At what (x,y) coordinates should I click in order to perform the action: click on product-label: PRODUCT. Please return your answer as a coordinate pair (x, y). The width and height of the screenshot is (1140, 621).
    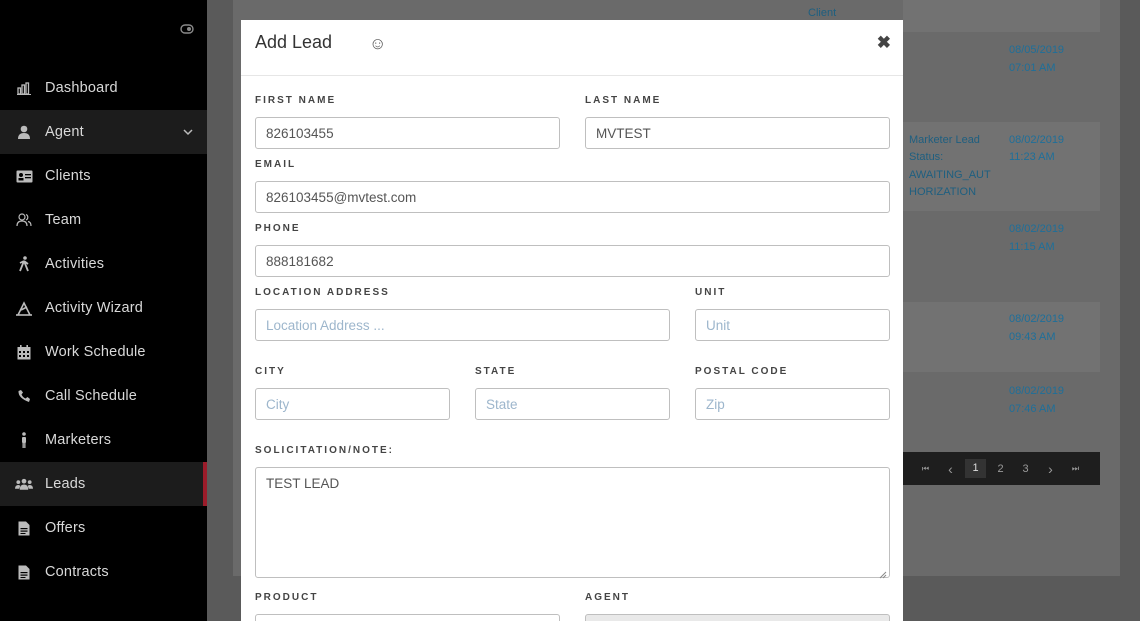
    Looking at the image, I should click on (287, 597).